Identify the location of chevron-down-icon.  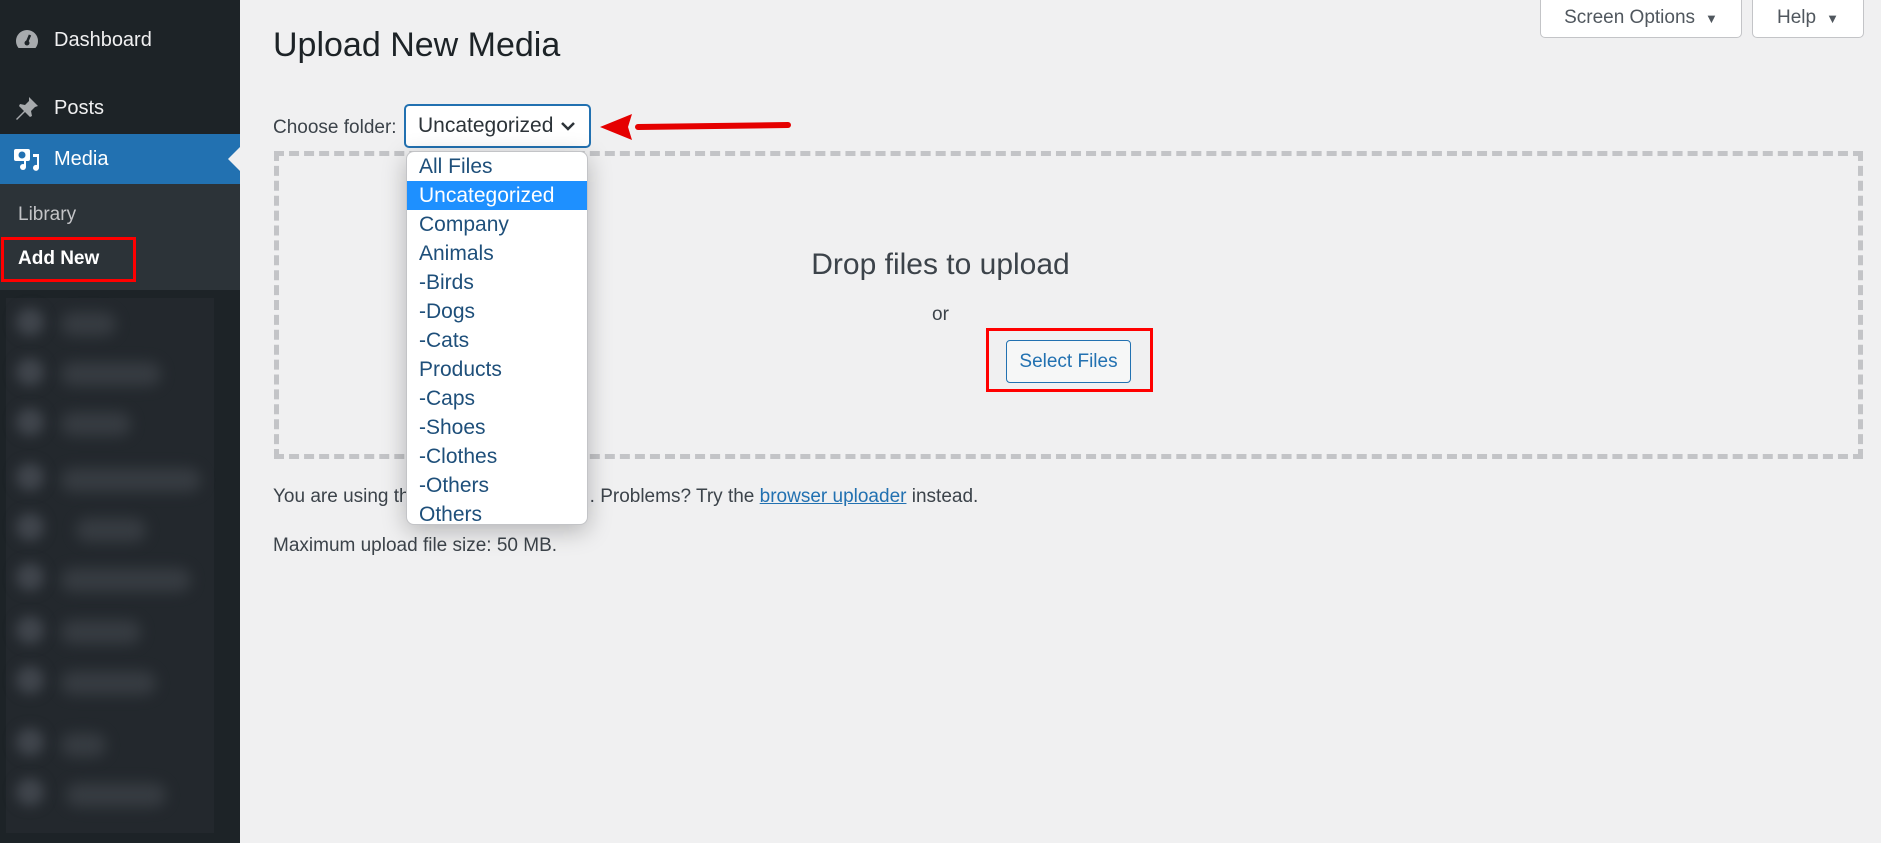
(568, 129).